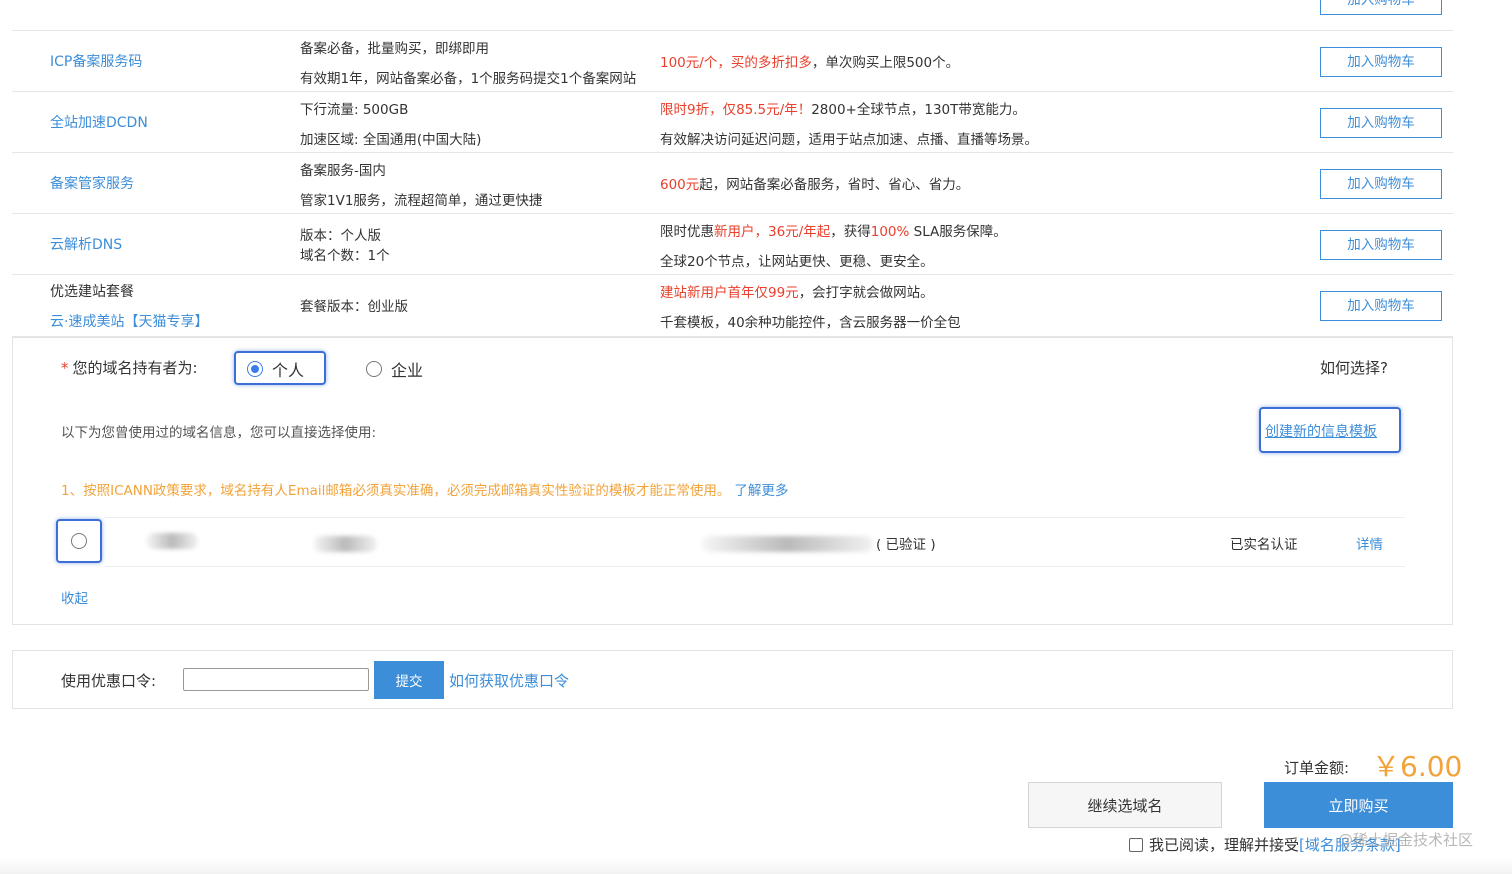 The image size is (1512, 874). Describe the element at coordinates (343, 171) in the screenshot. I see `product-spec: 备案服务-国内` at that location.